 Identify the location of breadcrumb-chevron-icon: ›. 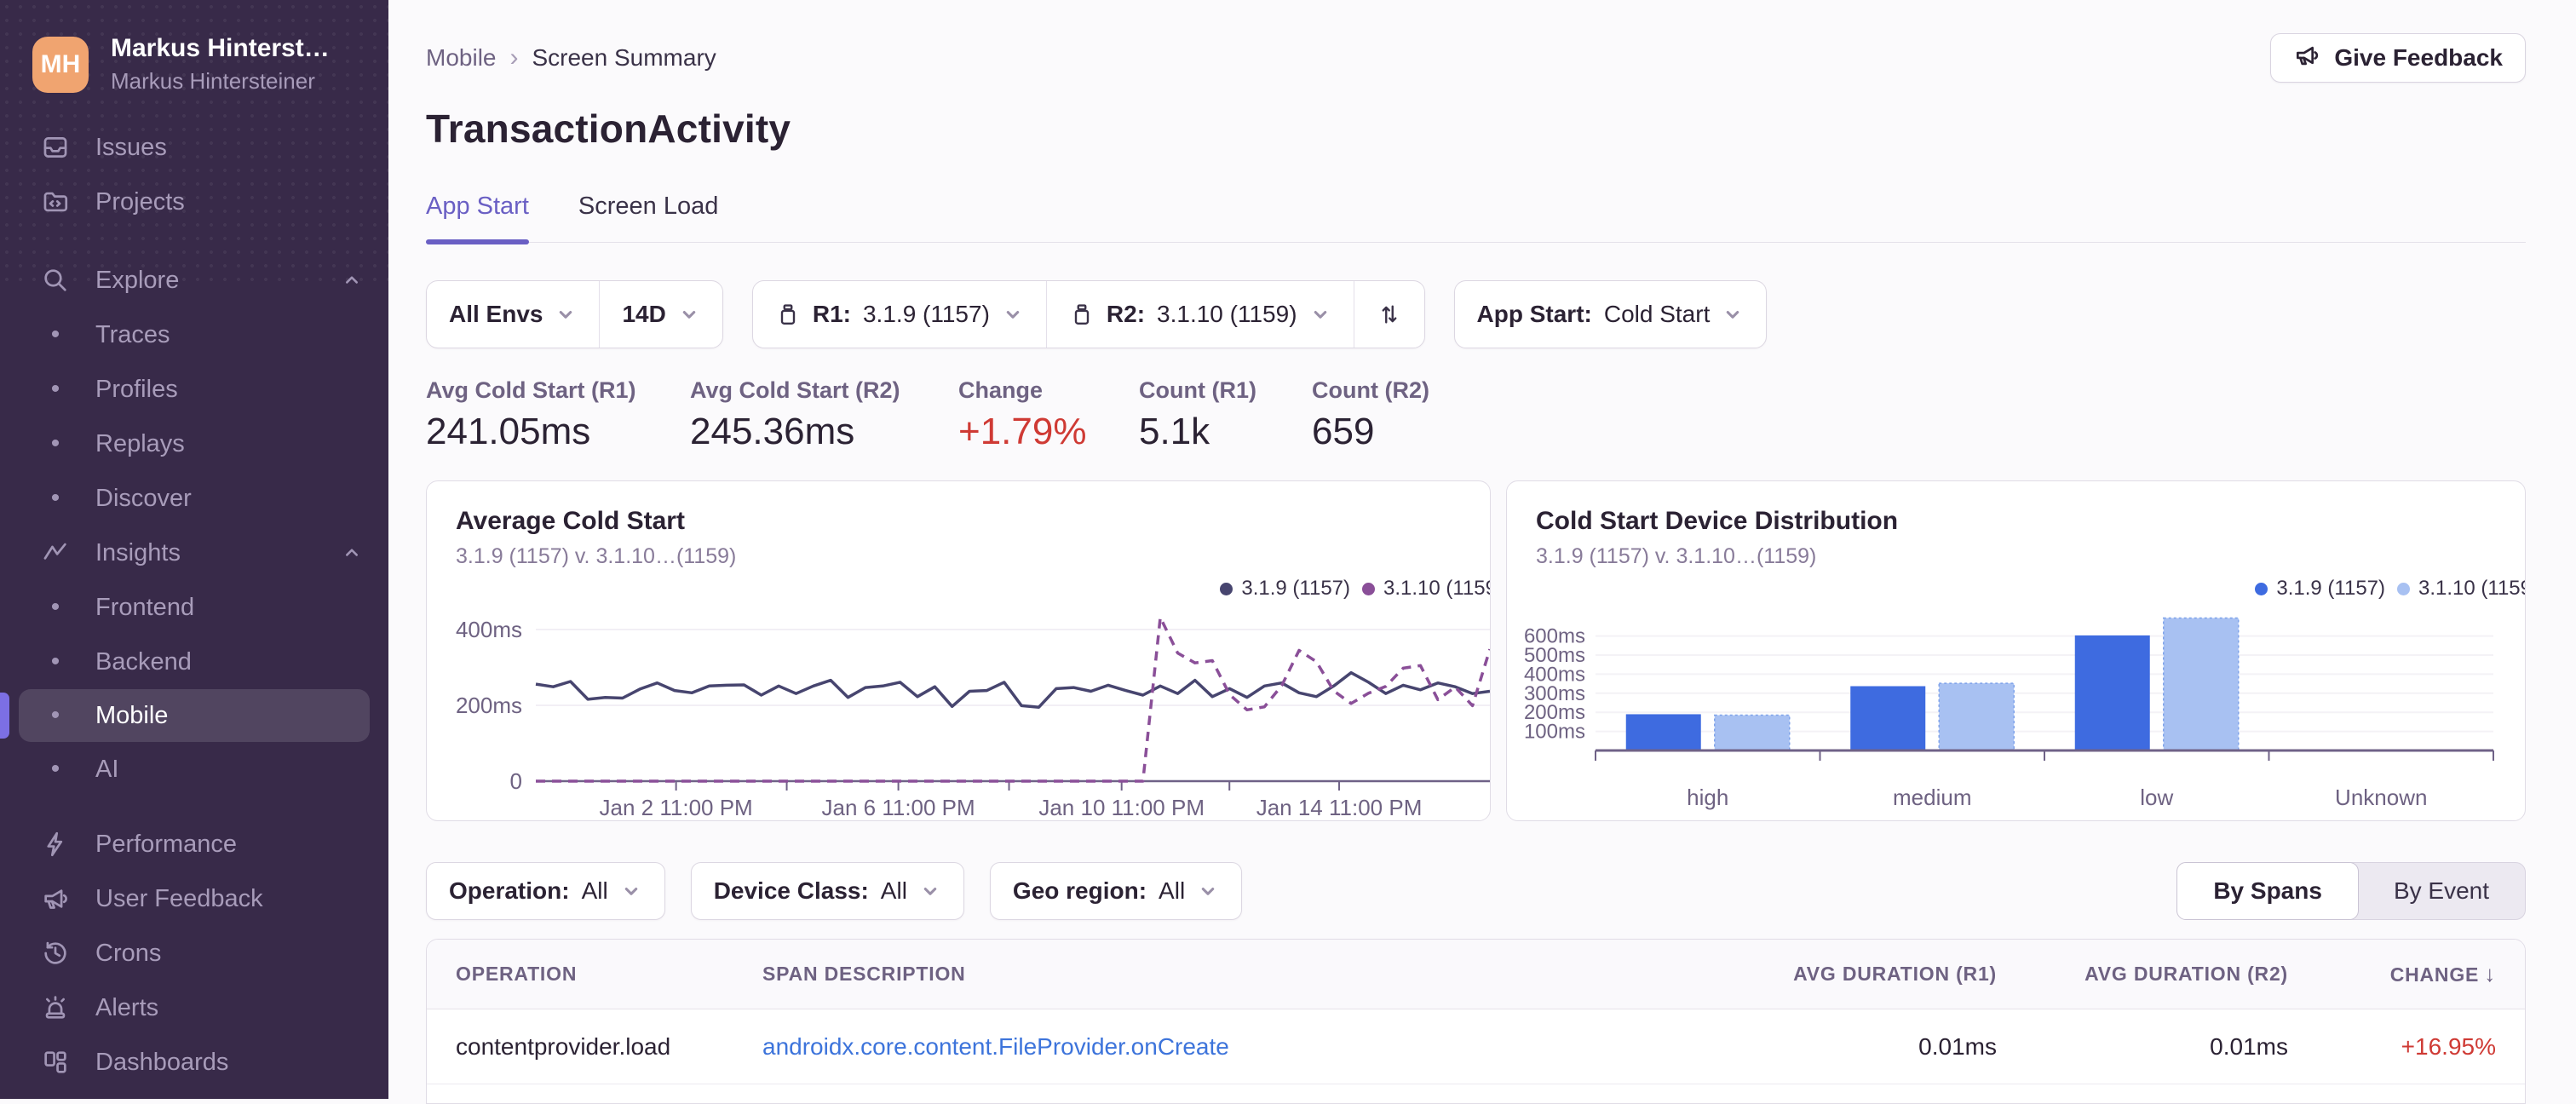
(513, 57).